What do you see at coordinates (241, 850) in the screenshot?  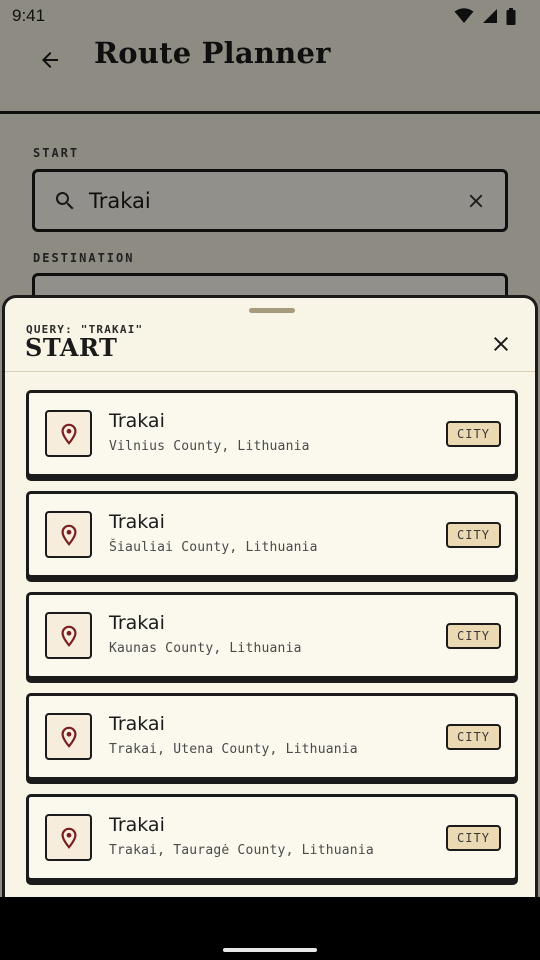 I see `result-subtitle: Trakai, Tauragė County, Lithuania` at bounding box center [241, 850].